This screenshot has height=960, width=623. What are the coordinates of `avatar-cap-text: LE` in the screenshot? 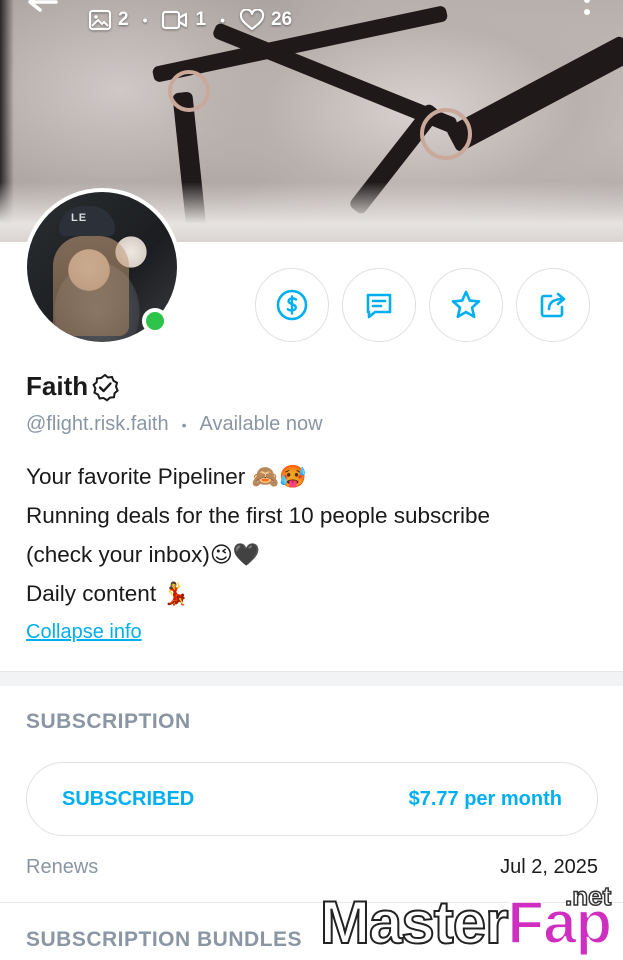 It's located at (79, 218).